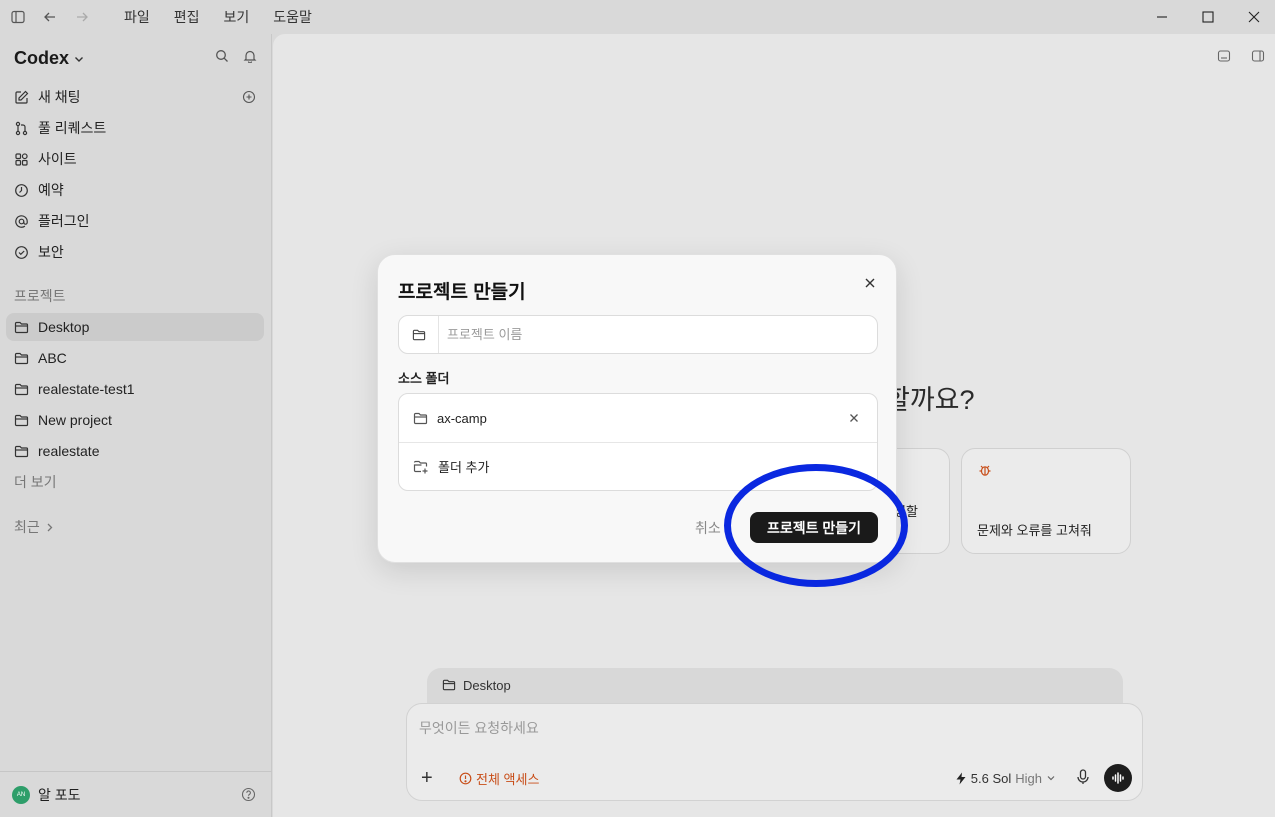  What do you see at coordinates (775, 688) in the screenshot?
I see `workspace-folder-chip: Desktop` at bounding box center [775, 688].